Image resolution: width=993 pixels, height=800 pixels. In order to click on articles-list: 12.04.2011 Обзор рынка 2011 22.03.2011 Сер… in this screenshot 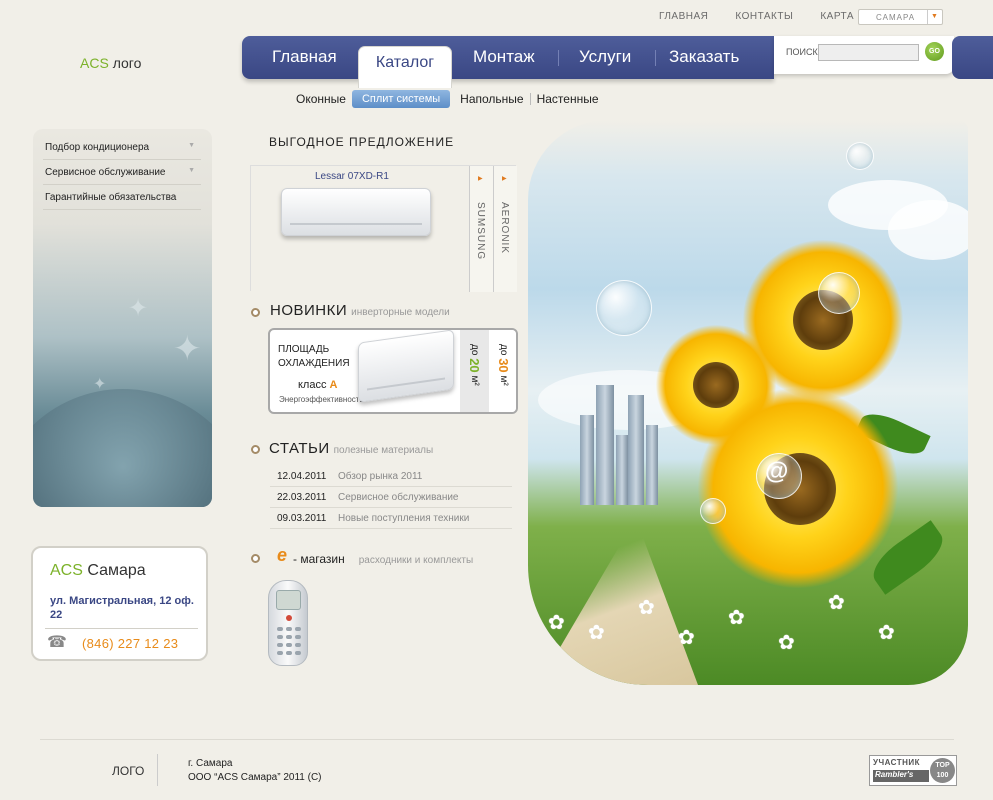, I will do `click(391, 497)`.